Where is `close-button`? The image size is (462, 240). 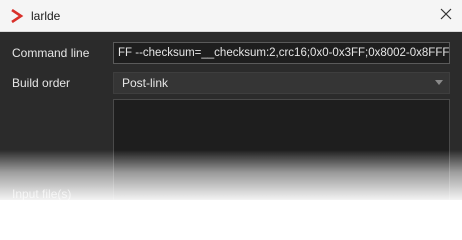
close-button is located at coordinates (446, 15).